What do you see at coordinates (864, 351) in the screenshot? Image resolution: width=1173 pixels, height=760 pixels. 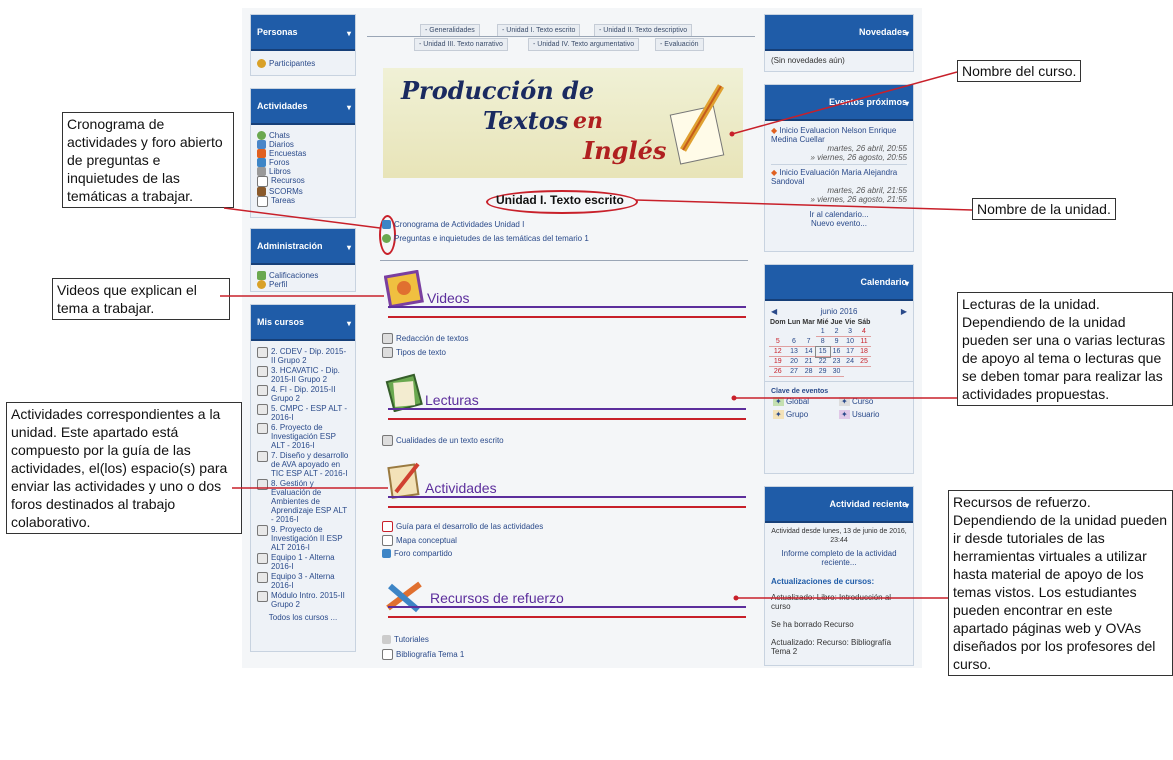 I see `calendar-day: 18` at bounding box center [864, 351].